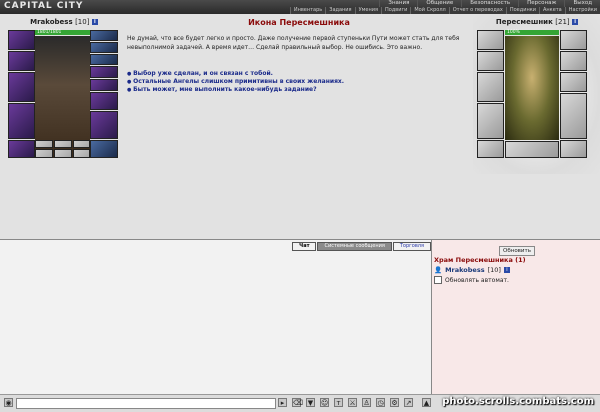 The image size is (600, 412). What do you see at coordinates (104, 35) in the screenshot?
I see `earrings-slot` at bounding box center [104, 35].